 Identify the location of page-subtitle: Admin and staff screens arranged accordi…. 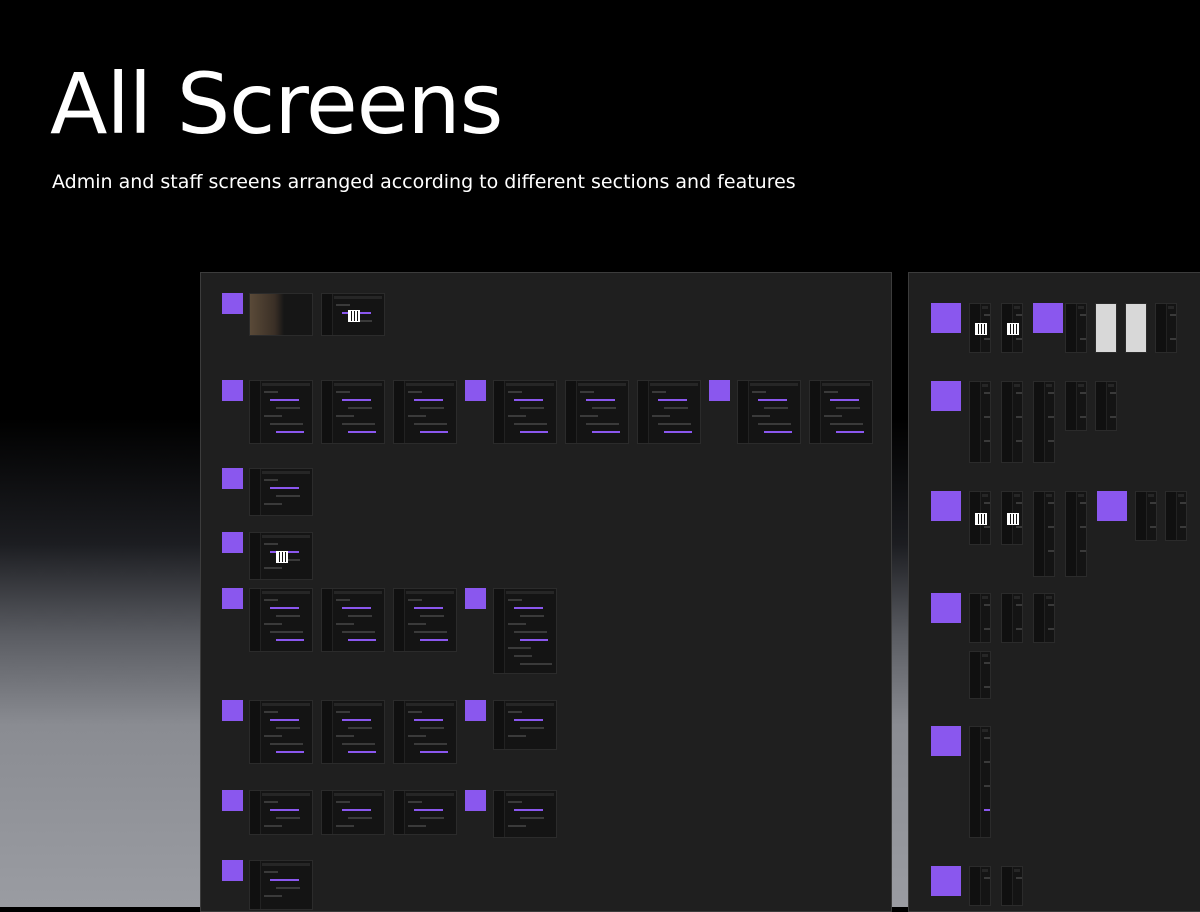
(424, 182).